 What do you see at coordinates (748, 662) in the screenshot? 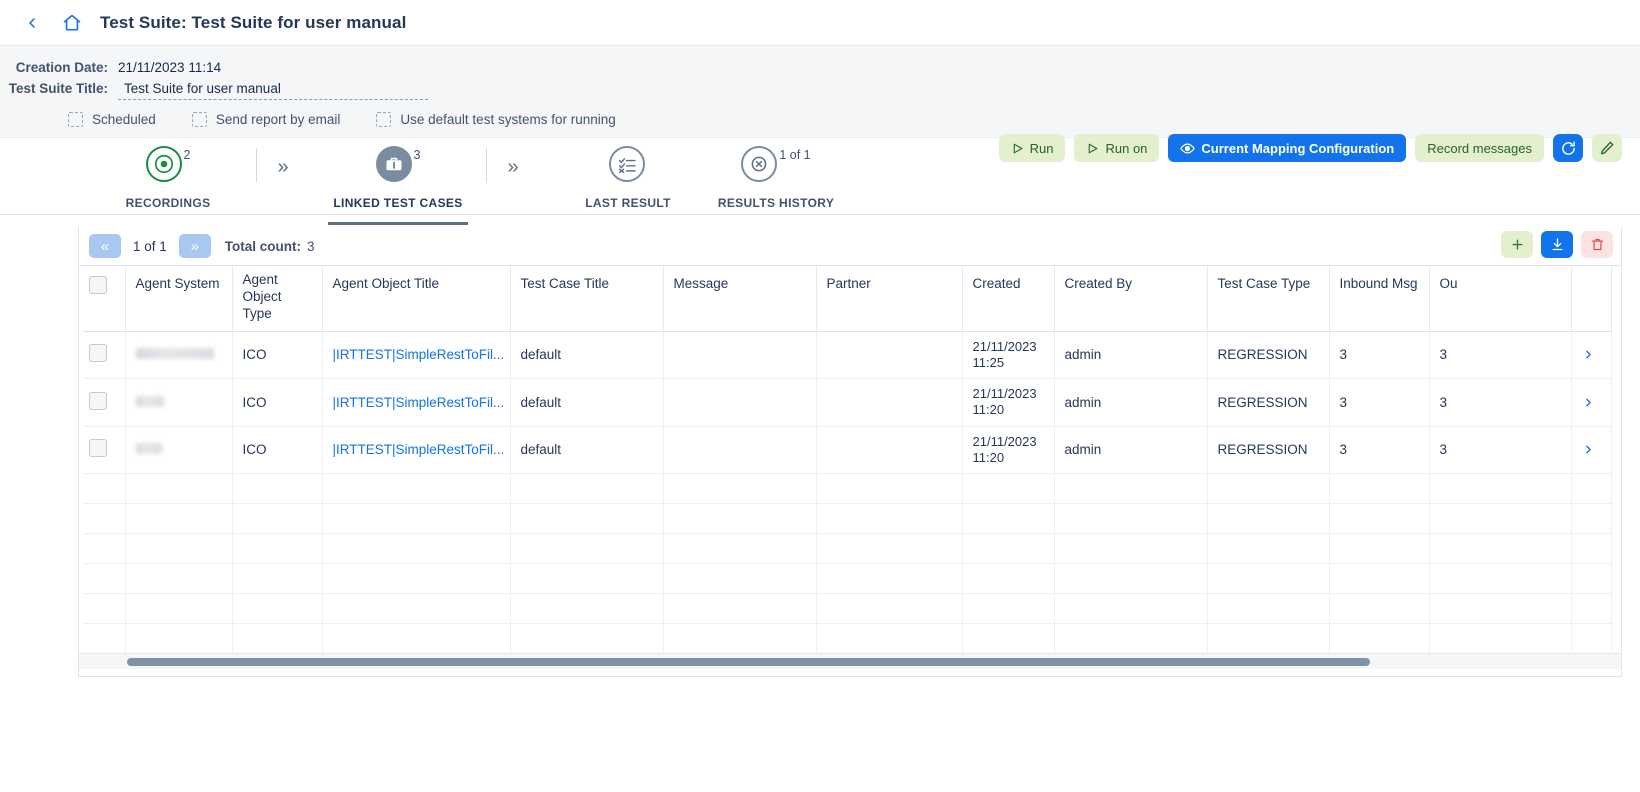
I see `scrollbar-thumb` at bounding box center [748, 662].